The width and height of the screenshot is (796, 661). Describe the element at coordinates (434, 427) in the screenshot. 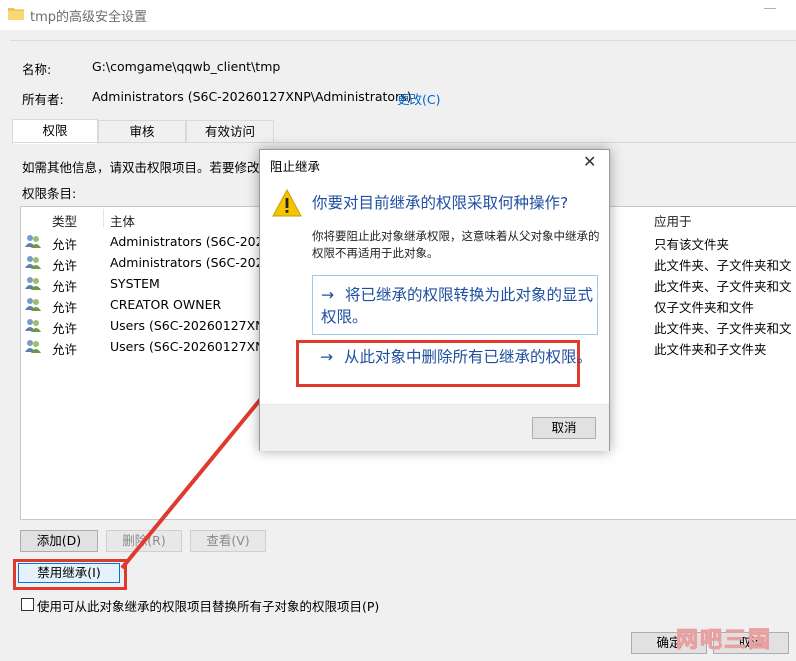

I see `dialog-footer: 取消` at that location.